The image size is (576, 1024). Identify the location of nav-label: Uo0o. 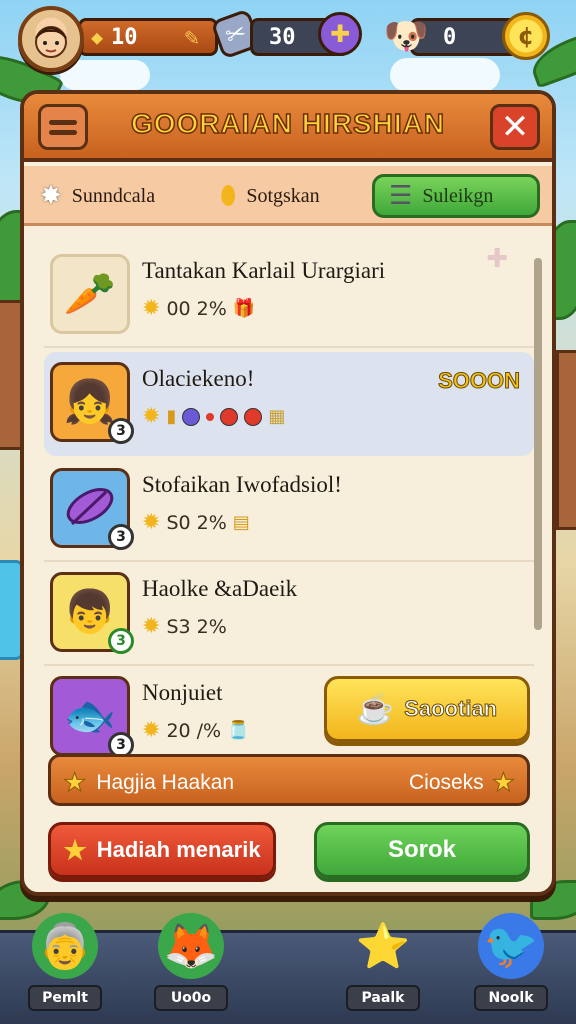
(191, 998).